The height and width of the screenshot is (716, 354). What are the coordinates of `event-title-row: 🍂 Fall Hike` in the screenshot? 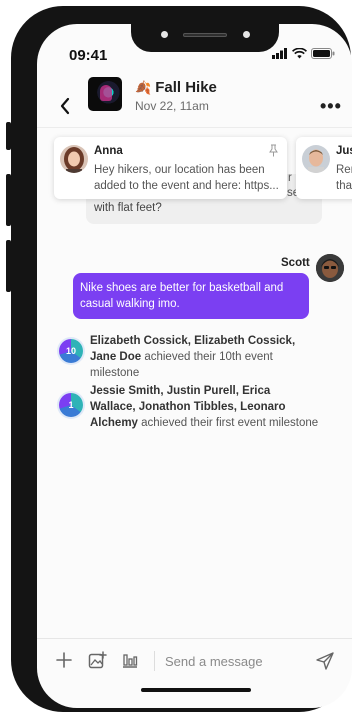 It's located at (176, 87).